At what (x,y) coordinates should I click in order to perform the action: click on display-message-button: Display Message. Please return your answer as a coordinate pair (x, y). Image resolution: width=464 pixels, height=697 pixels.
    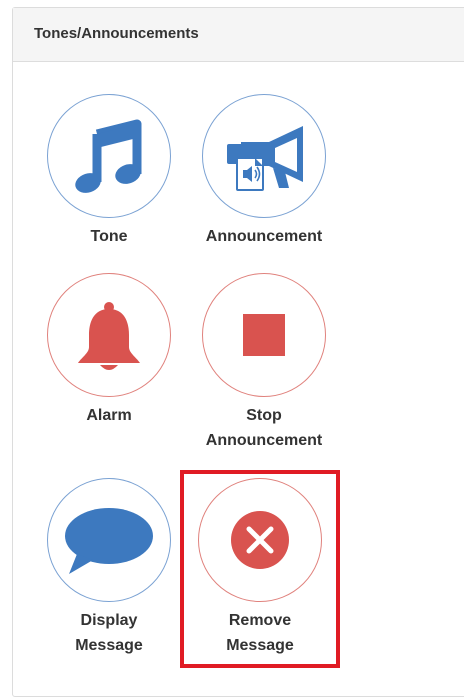
    Looking at the image, I should click on (109, 568).